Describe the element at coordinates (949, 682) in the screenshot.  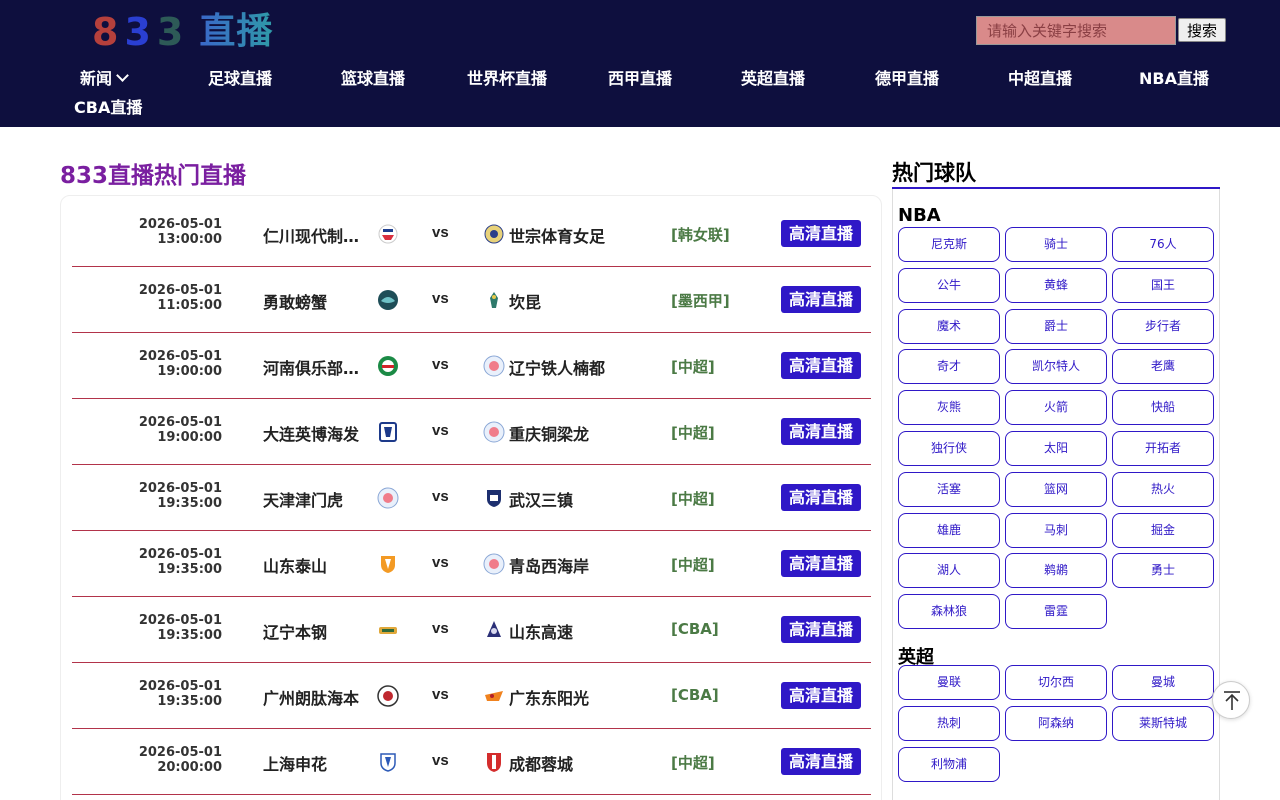
I see `team-button: 曼联` at that location.